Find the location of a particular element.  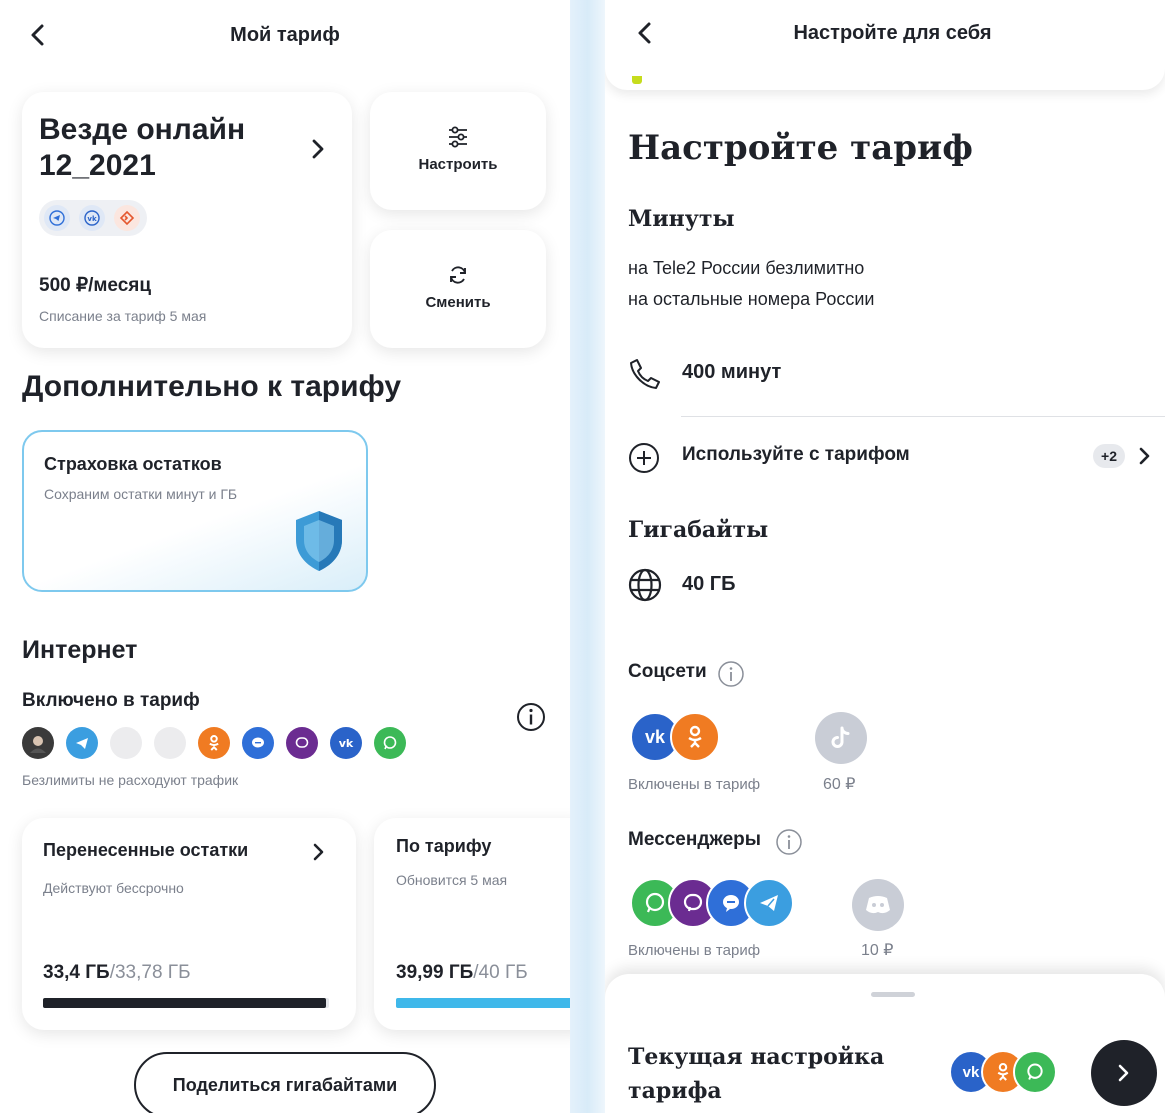

minutes-title: Минуты is located at coordinates (681, 219).